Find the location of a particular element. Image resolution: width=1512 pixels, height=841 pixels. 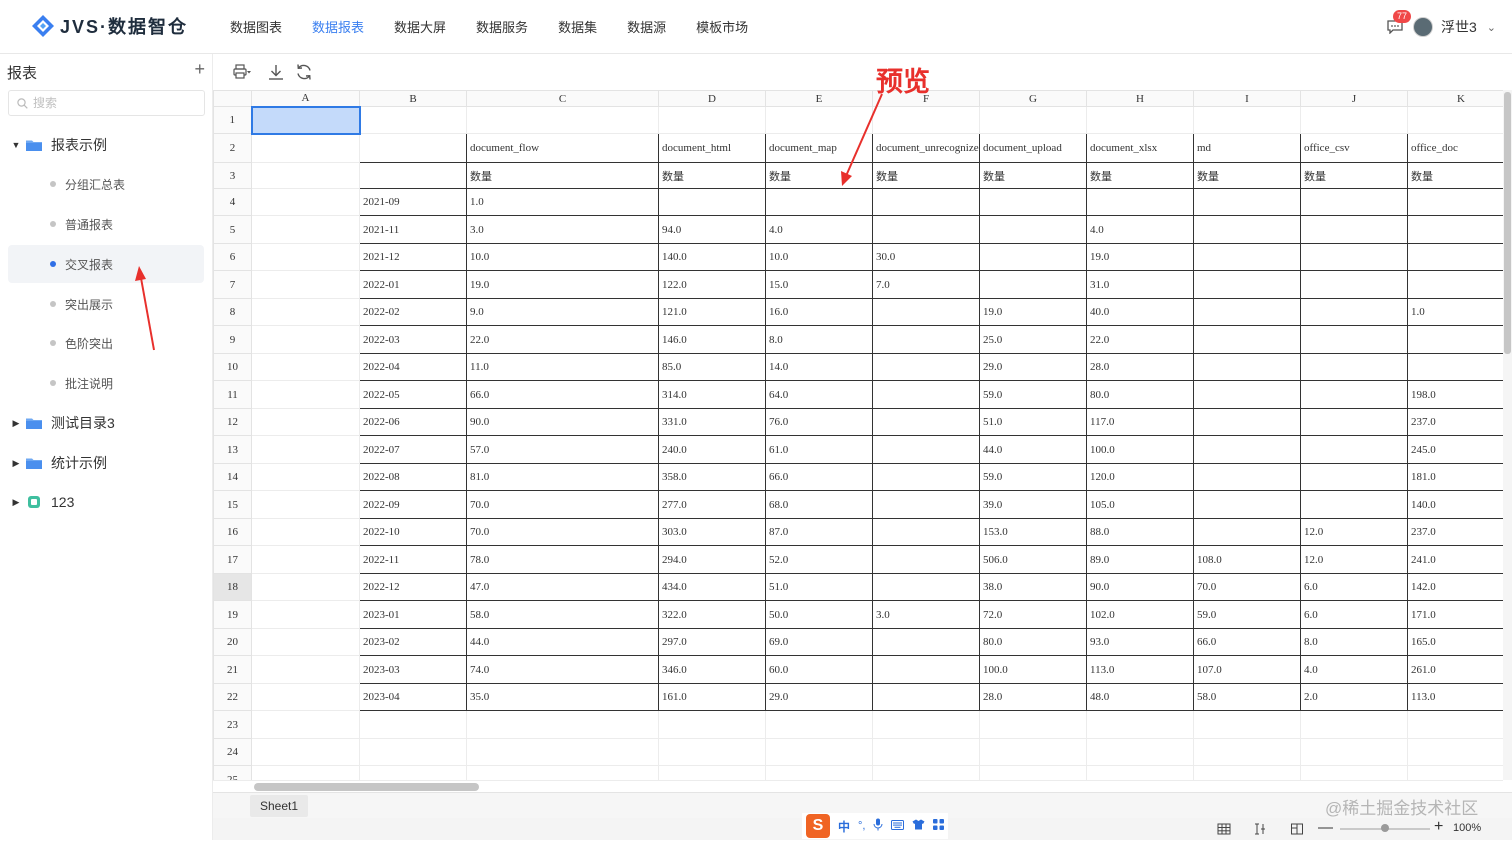

sheet-cell: 434.0 is located at coordinates (712, 587).